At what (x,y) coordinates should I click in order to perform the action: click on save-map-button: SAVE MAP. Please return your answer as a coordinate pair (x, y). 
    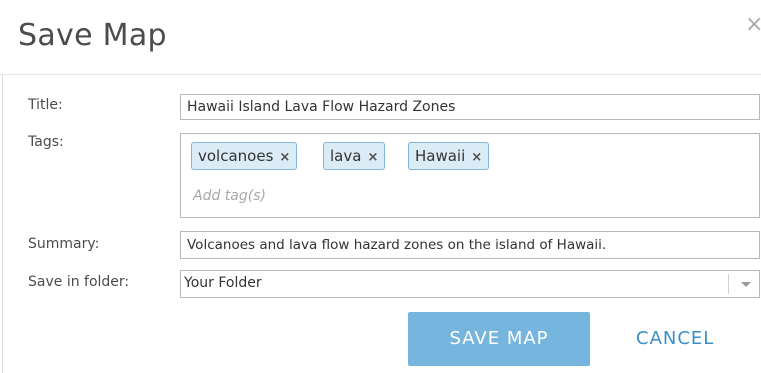
    Looking at the image, I should click on (499, 339).